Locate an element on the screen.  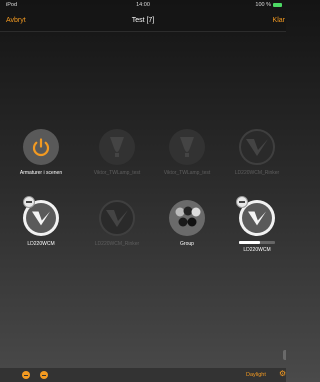
tile-group: Group is located at coordinates (187, 235).